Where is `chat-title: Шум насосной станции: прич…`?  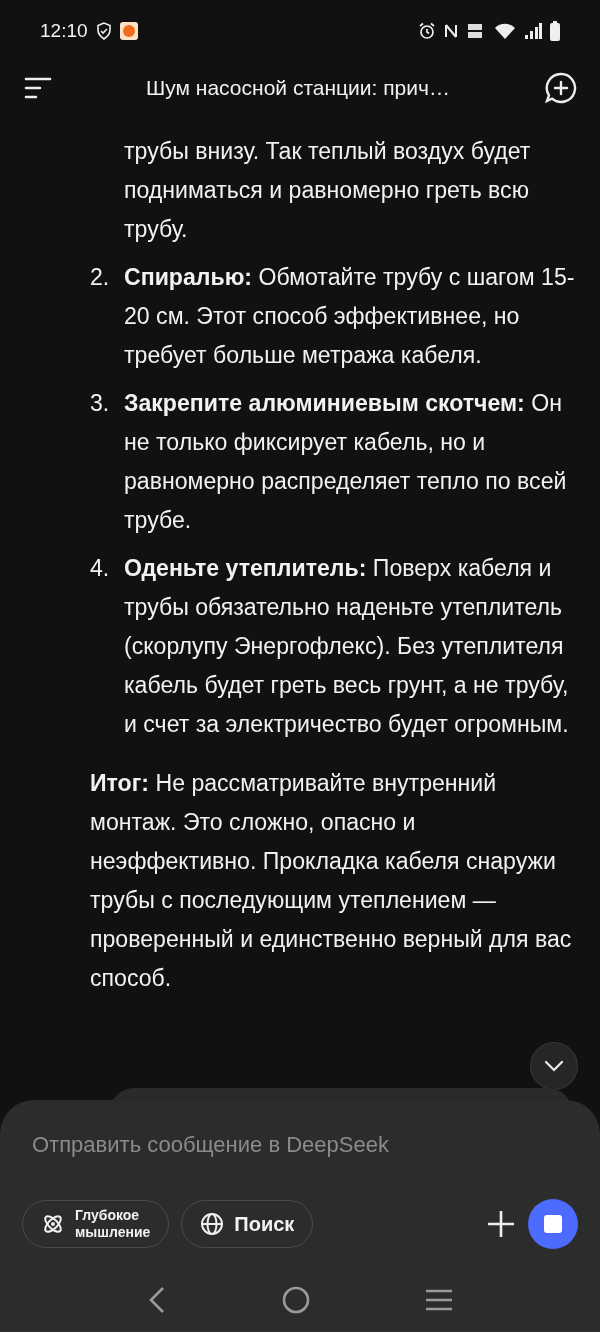
chat-title: Шум насосной станции: прич… is located at coordinates (298, 88).